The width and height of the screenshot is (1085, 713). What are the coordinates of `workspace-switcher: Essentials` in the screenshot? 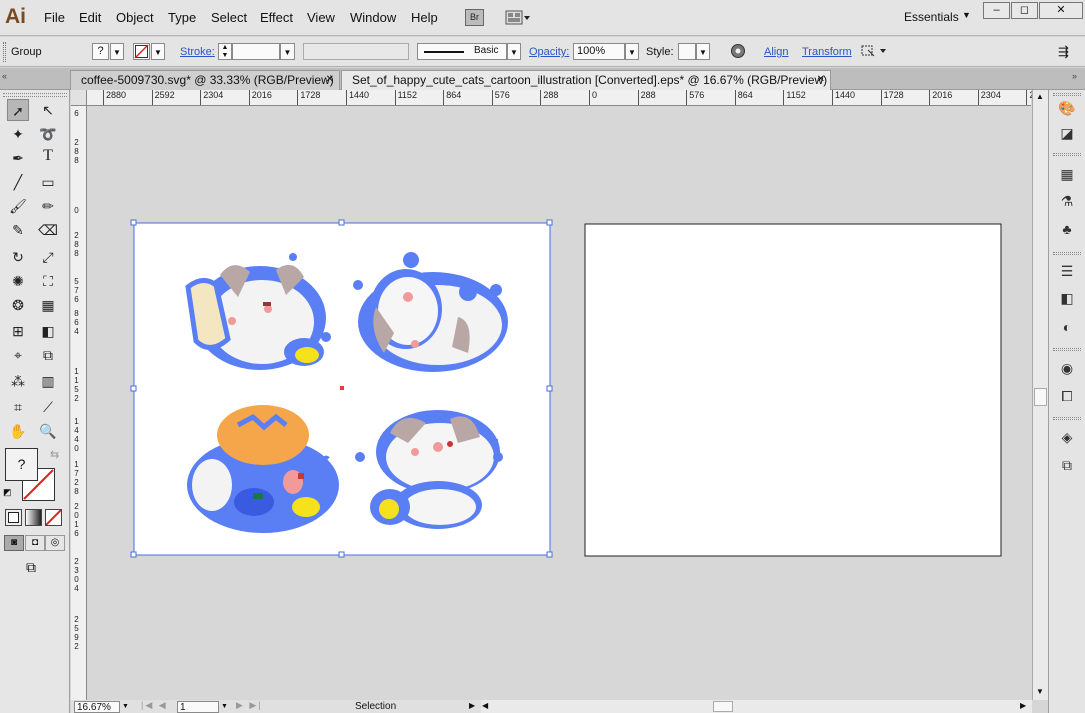 It's located at (931, 17).